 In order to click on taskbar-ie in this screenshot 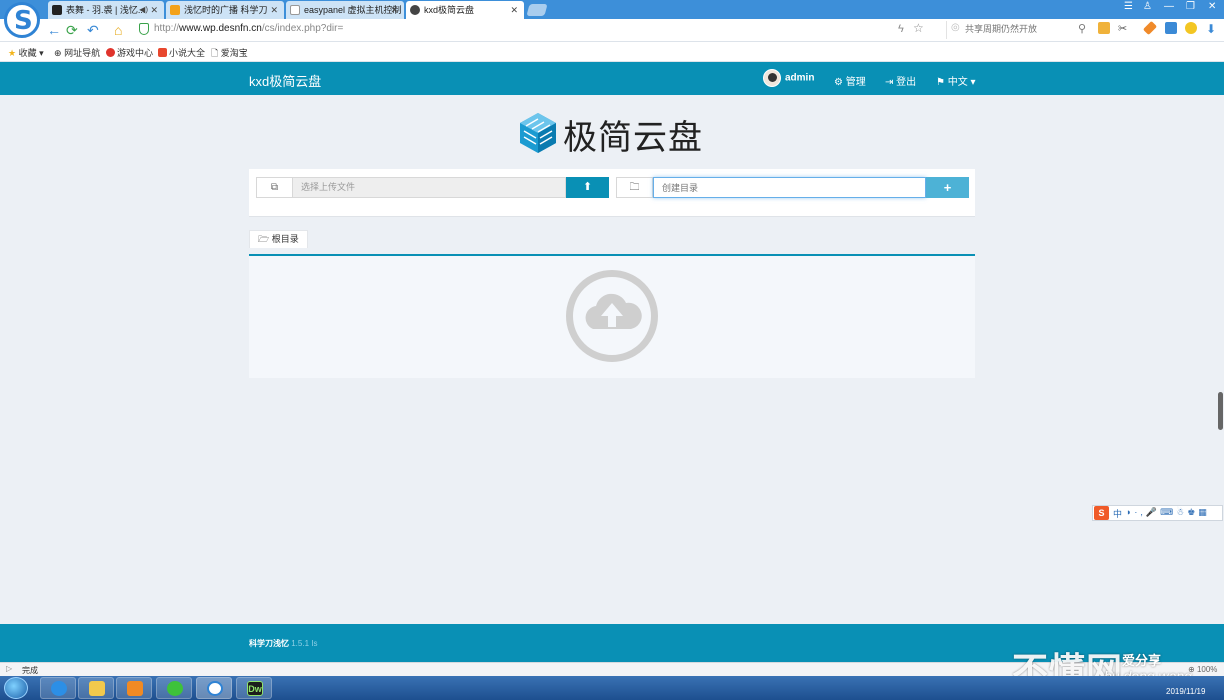, I will do `click(58, 688)`.